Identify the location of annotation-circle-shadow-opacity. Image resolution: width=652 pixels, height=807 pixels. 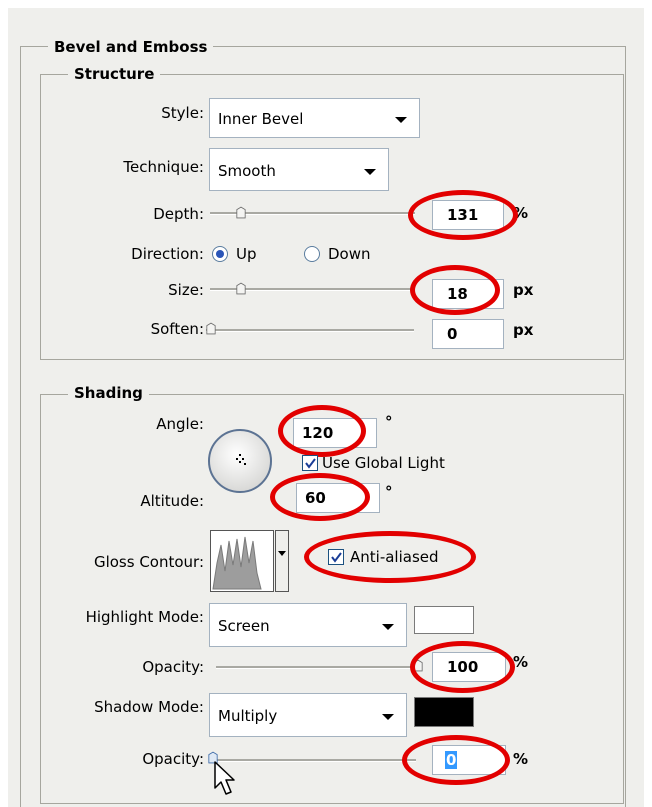
(456, 760).